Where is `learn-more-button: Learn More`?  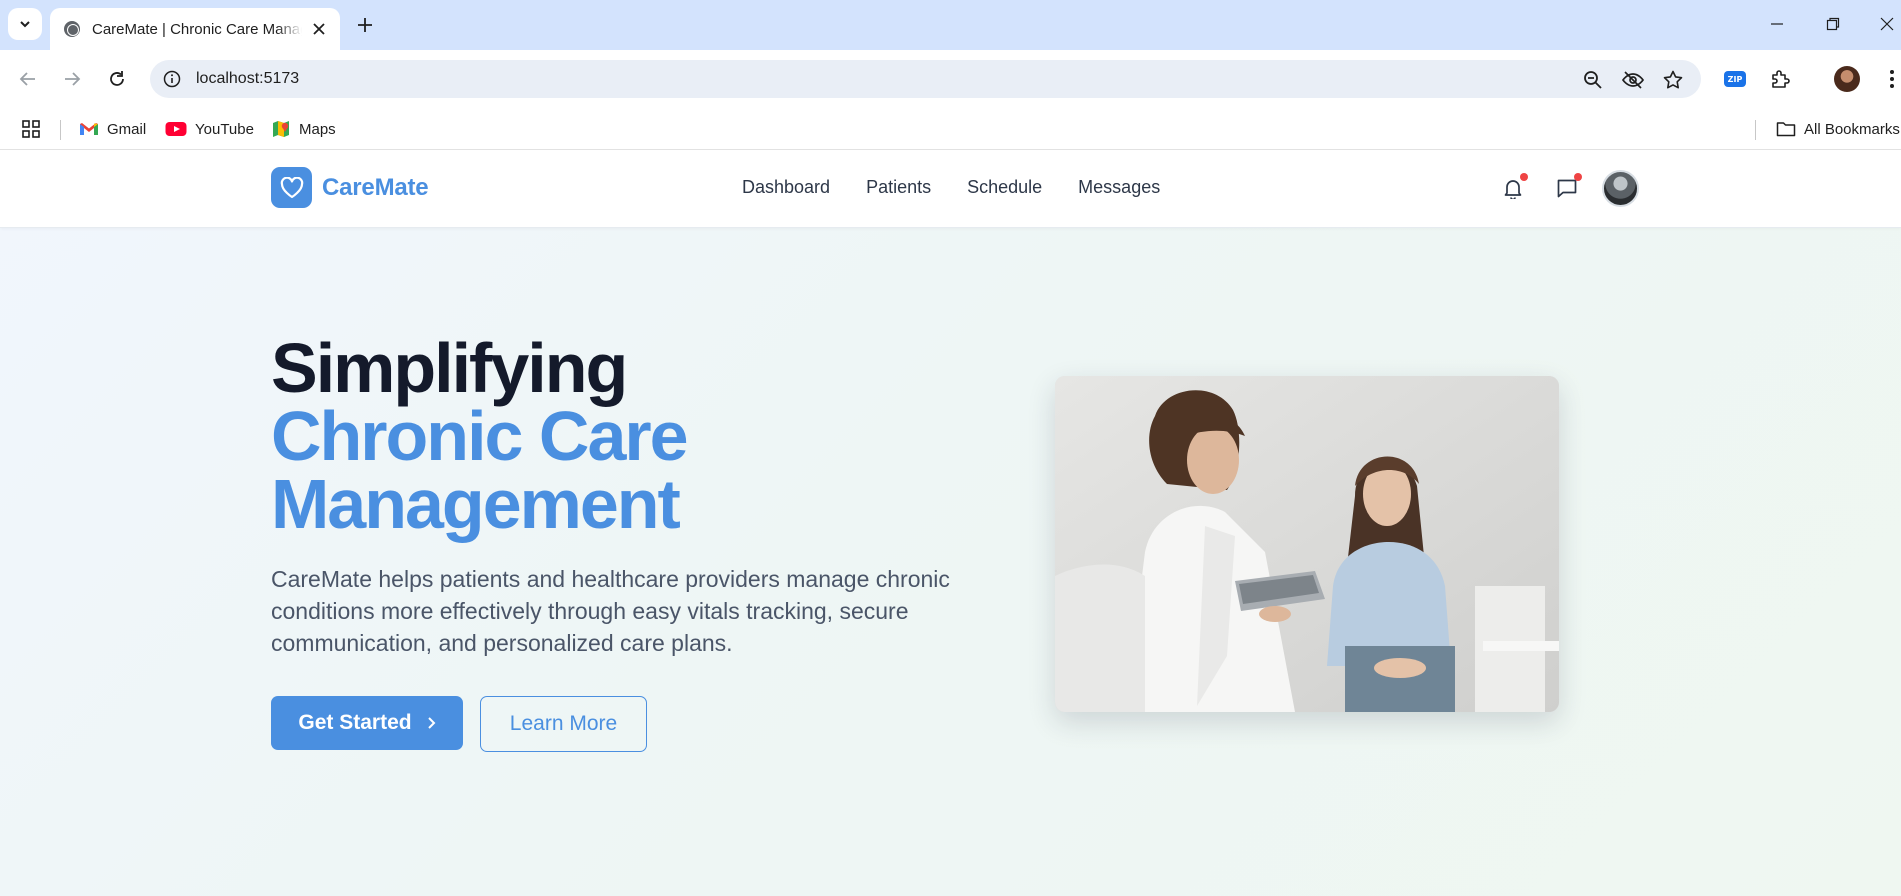 learn-more-button: Learn More is located at coordinates (563, 724).